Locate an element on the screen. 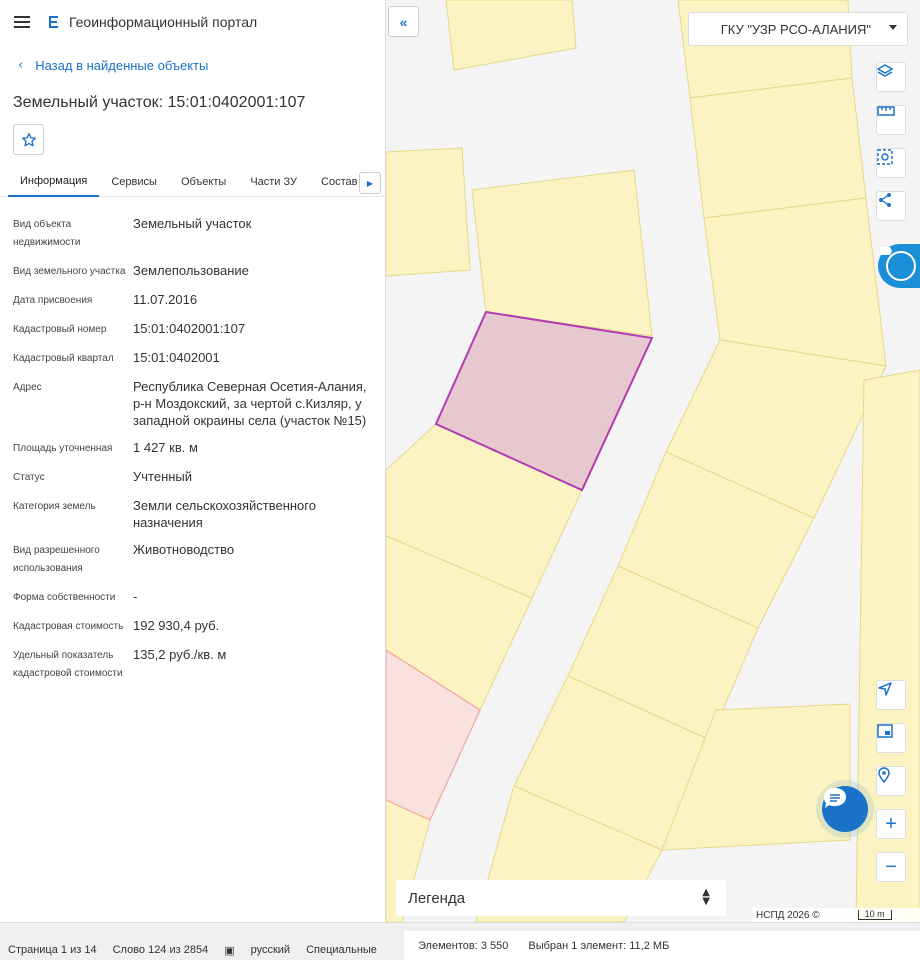  promo-badge is located at coordinates (899, 266).